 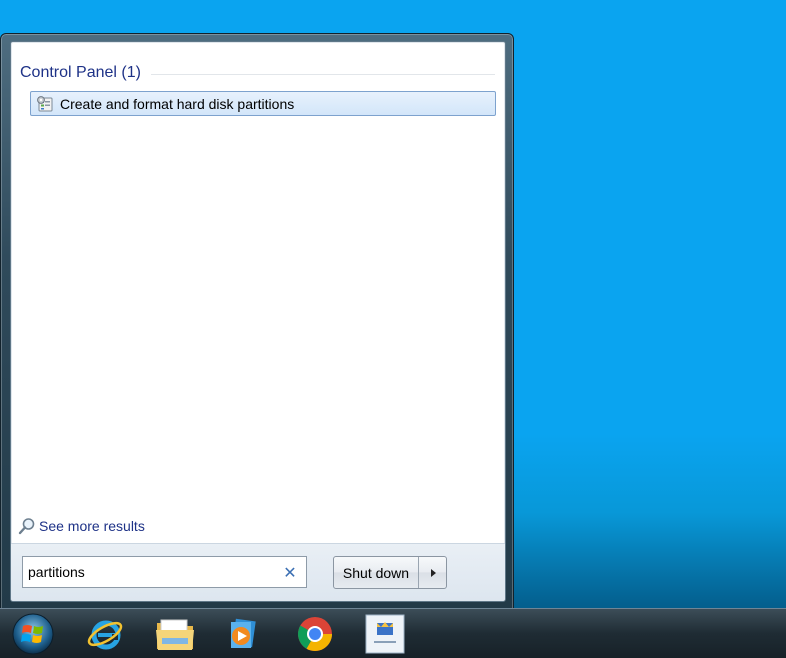 I want to click on control-panel-tool-icon, so click(x=45, y=103).